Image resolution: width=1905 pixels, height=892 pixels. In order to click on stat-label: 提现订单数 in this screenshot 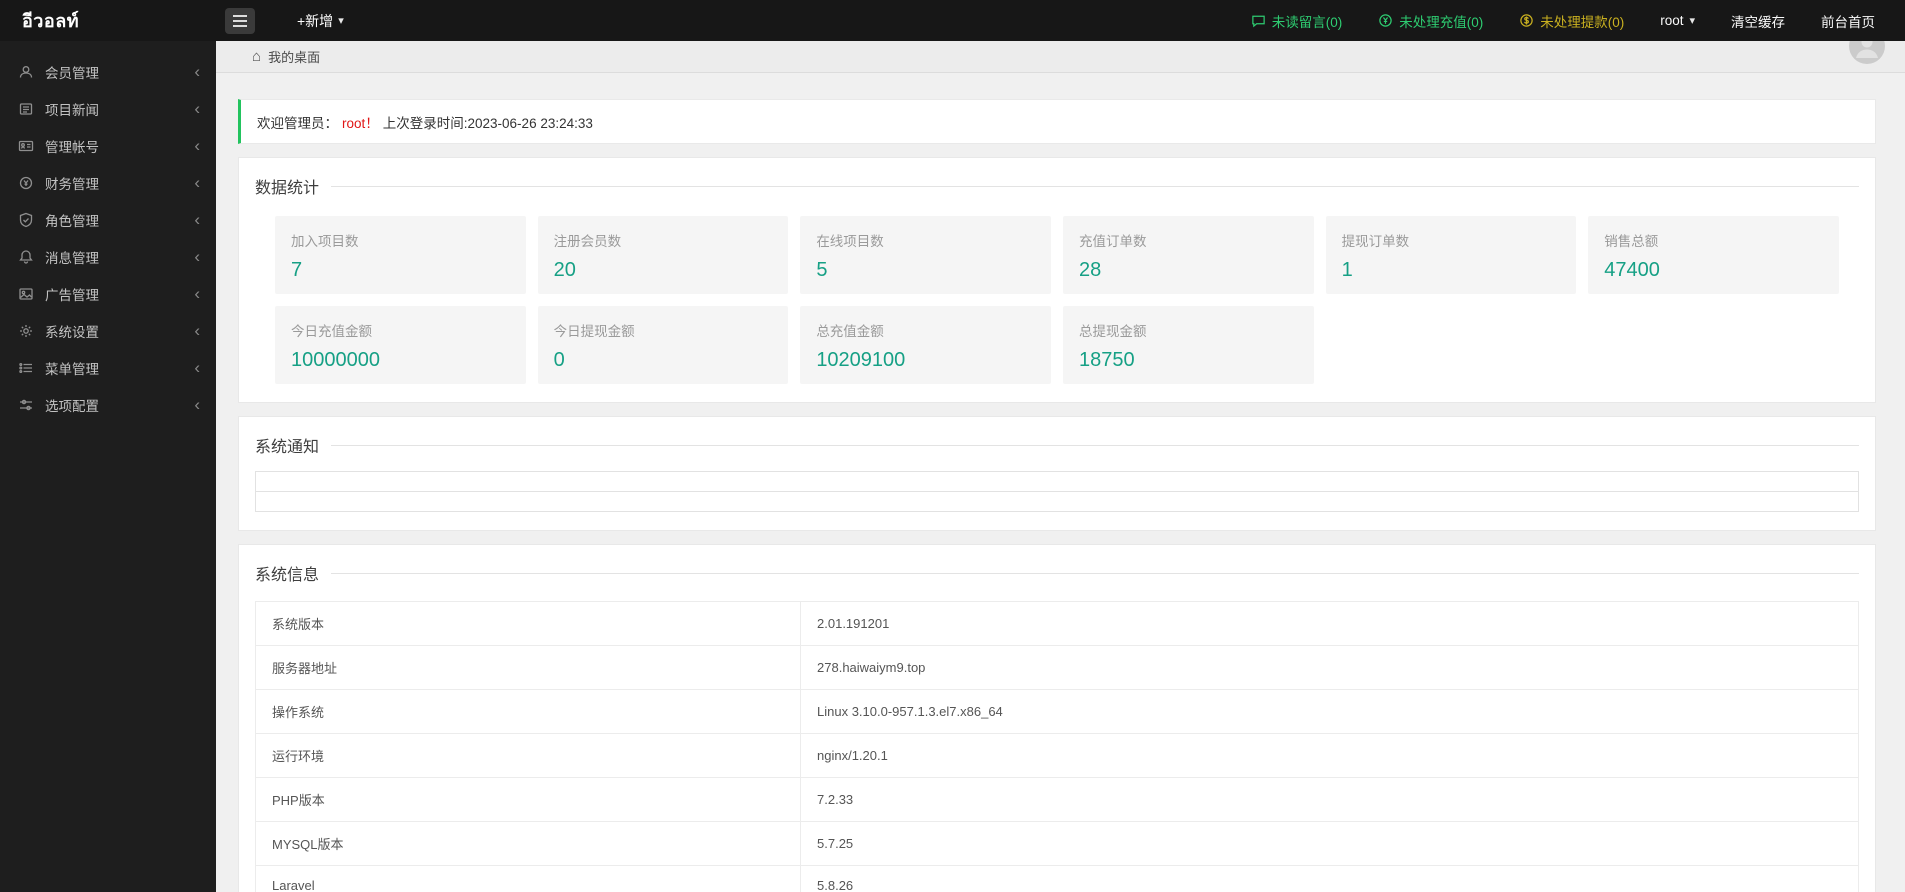, I will do `click(1375, 241)`.